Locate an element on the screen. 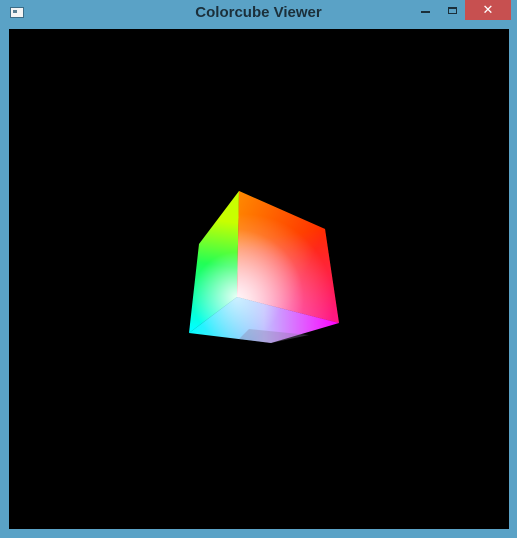 The image size is (517, 538). title-bar: Colorcube Viewer ✕ is located at coordinates (258, 14).